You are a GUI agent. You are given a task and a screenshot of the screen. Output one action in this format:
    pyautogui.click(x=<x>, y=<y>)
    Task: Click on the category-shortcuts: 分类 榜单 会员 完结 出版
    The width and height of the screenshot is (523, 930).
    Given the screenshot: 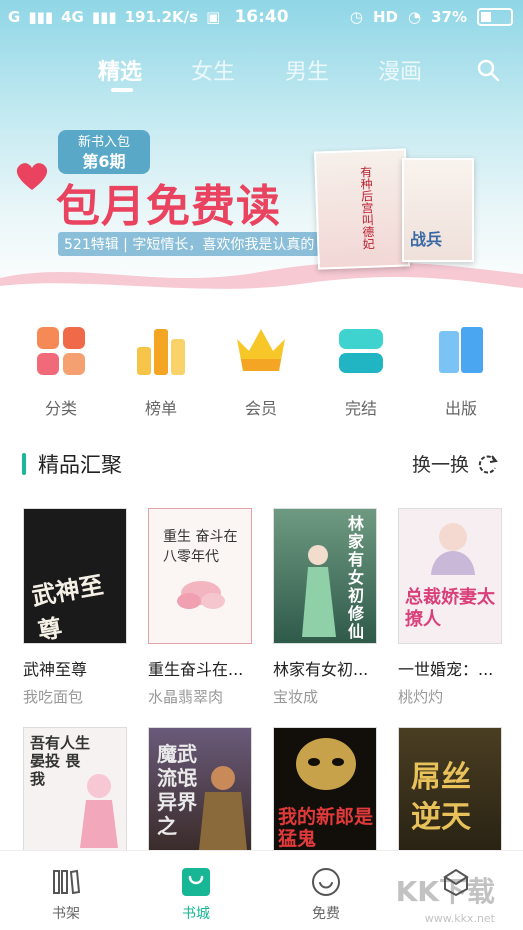 What is the action you would take?
    pyautogui.click(x=261, y=375)
    